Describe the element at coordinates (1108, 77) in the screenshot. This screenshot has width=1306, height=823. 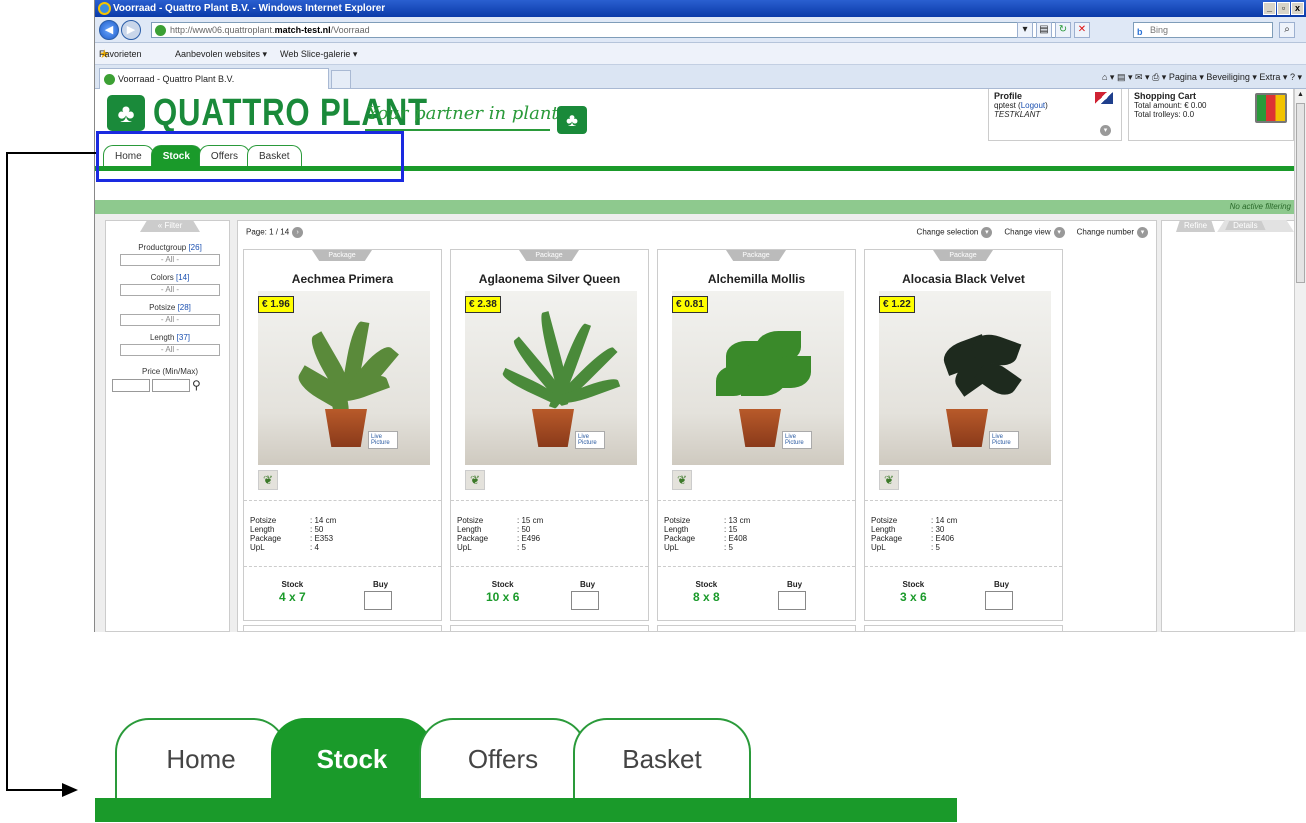
I see `home-icon: ⌂ ▾` at that location.